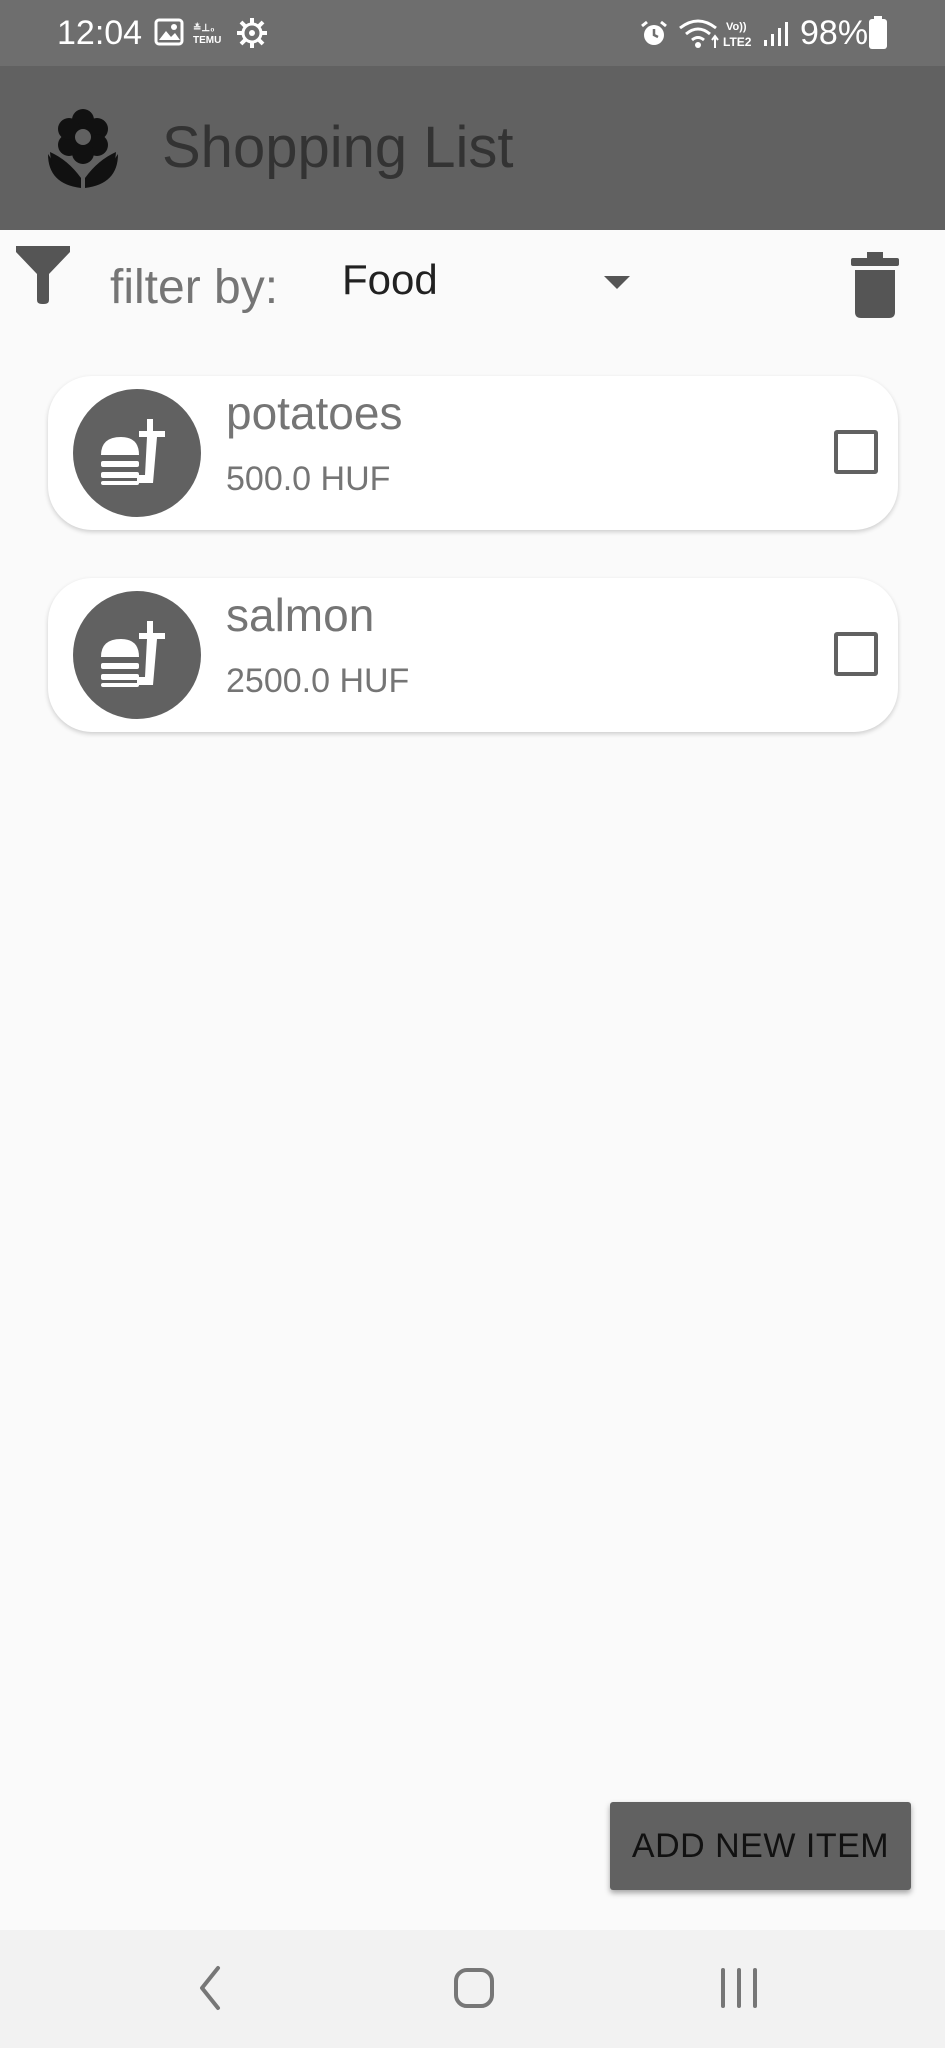 This screenshot has width=945, height=2048. Describe the element at coordinates (100, 33) in the screenshot. I see `status-time: 12:04` at that location.